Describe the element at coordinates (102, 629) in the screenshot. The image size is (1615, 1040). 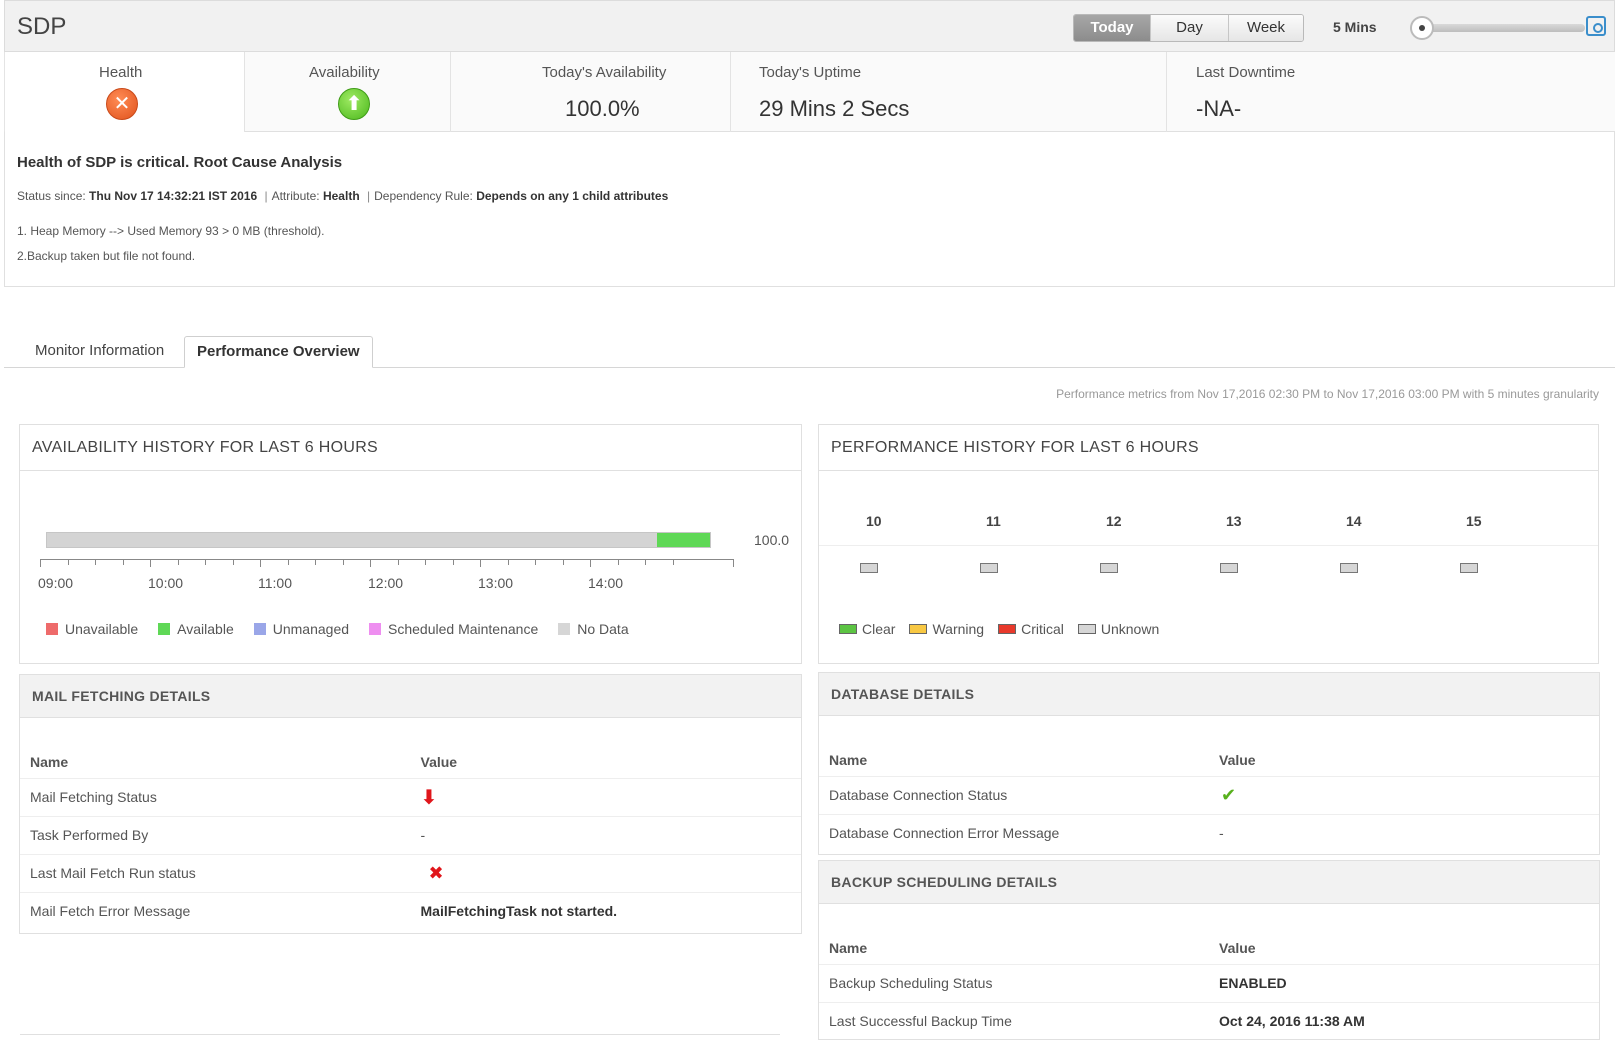
I see `legend-label: Unavailable` at that location.